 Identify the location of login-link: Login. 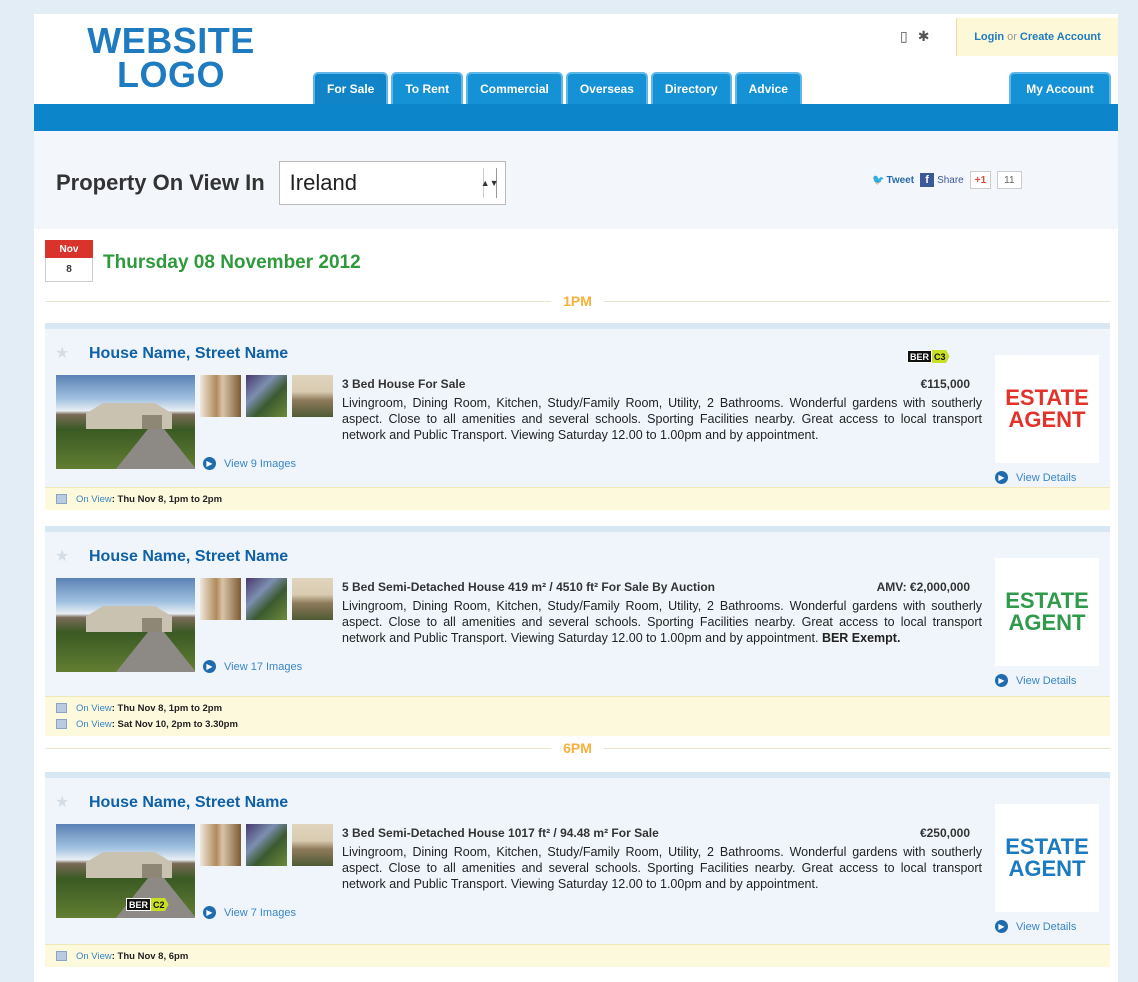
(989, 37).